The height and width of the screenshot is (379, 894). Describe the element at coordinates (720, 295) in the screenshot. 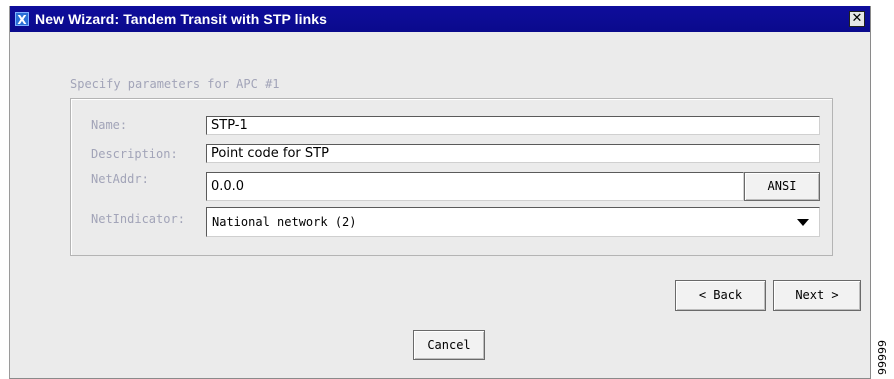

I see `back-button: < Back` at that location.